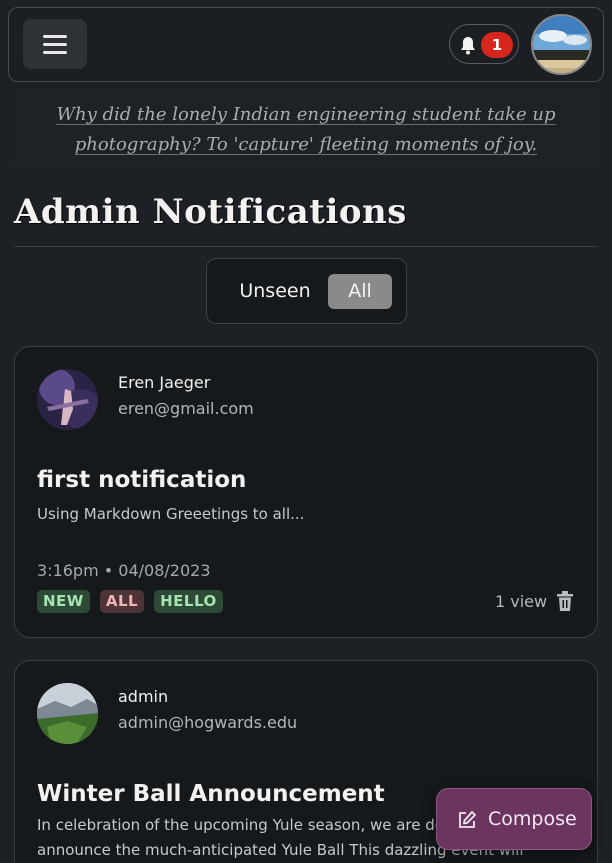 Image resolution: width=612 pixels, height=863 pixels. I want to click on tag-all: ALL, so click(122, 601).